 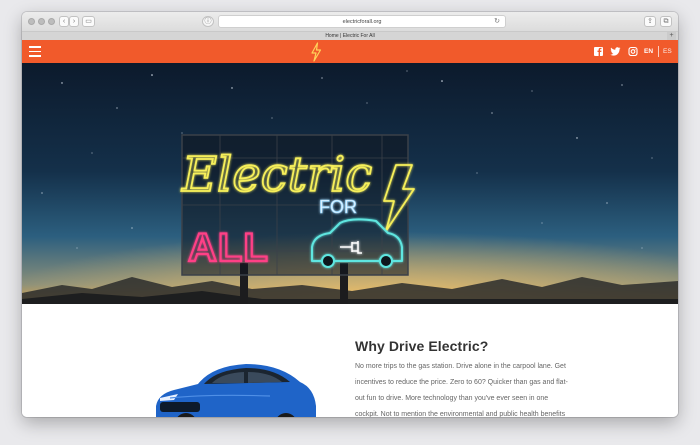 I want to click on site-header: EN ES, so click(x=350, y=51).